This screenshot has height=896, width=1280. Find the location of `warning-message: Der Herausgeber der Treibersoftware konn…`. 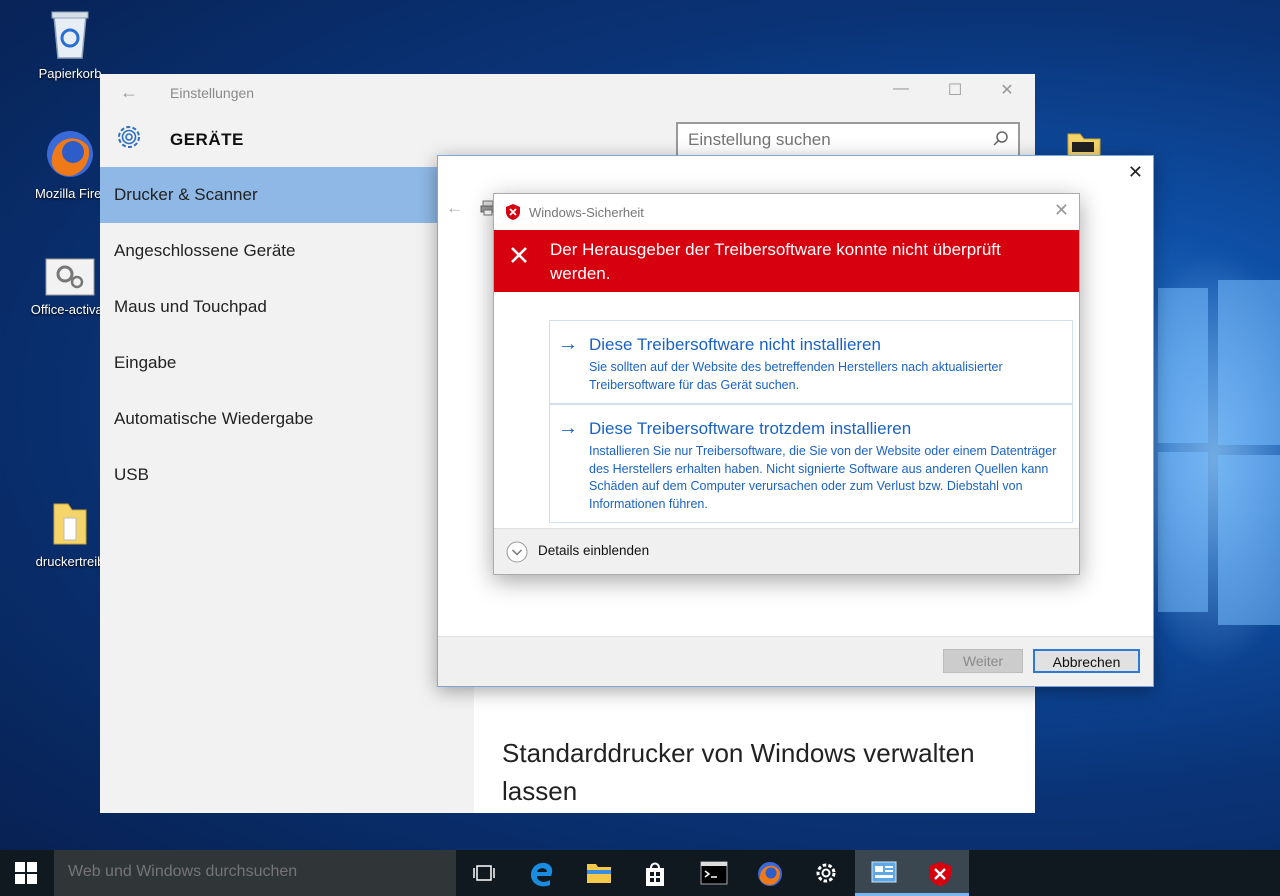

warning-message: Der Herausgeber der Treibersoftware konn… is located at coordinates (775, 261).